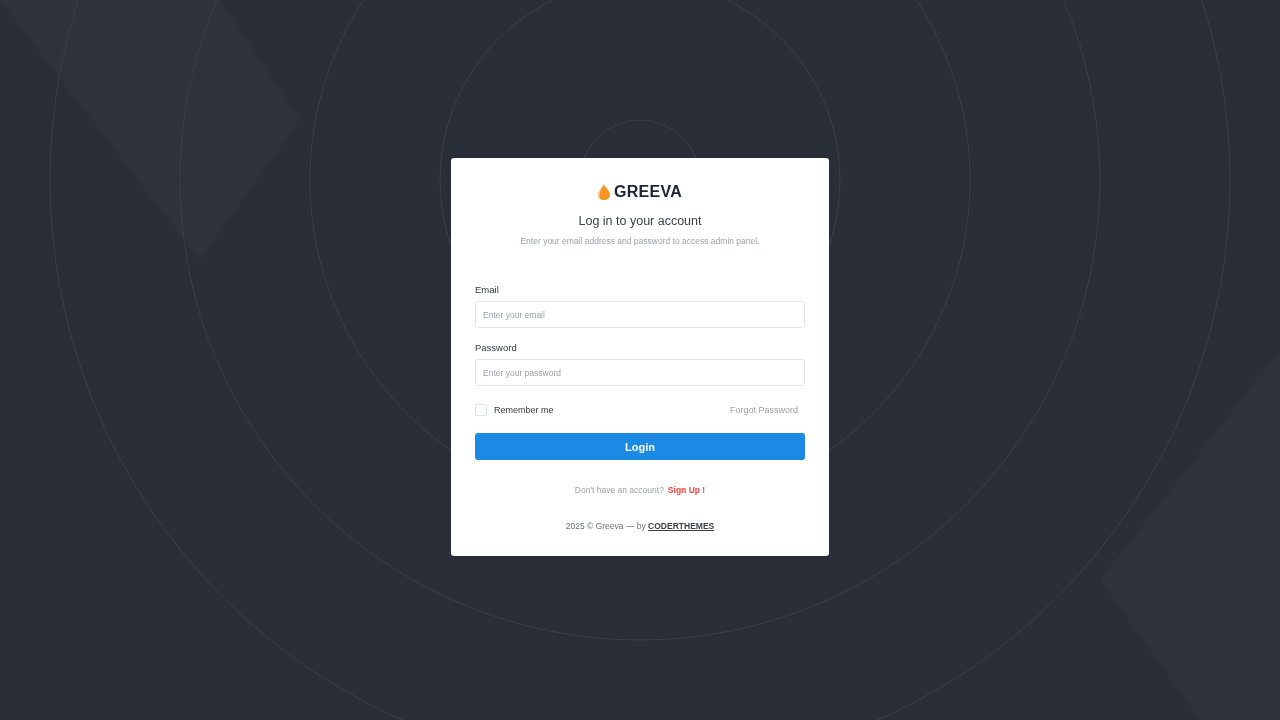  Describe the element at coordinates (763, 410) in the screenshot. I see `forgot-password-link: Forgot Password` at that location.